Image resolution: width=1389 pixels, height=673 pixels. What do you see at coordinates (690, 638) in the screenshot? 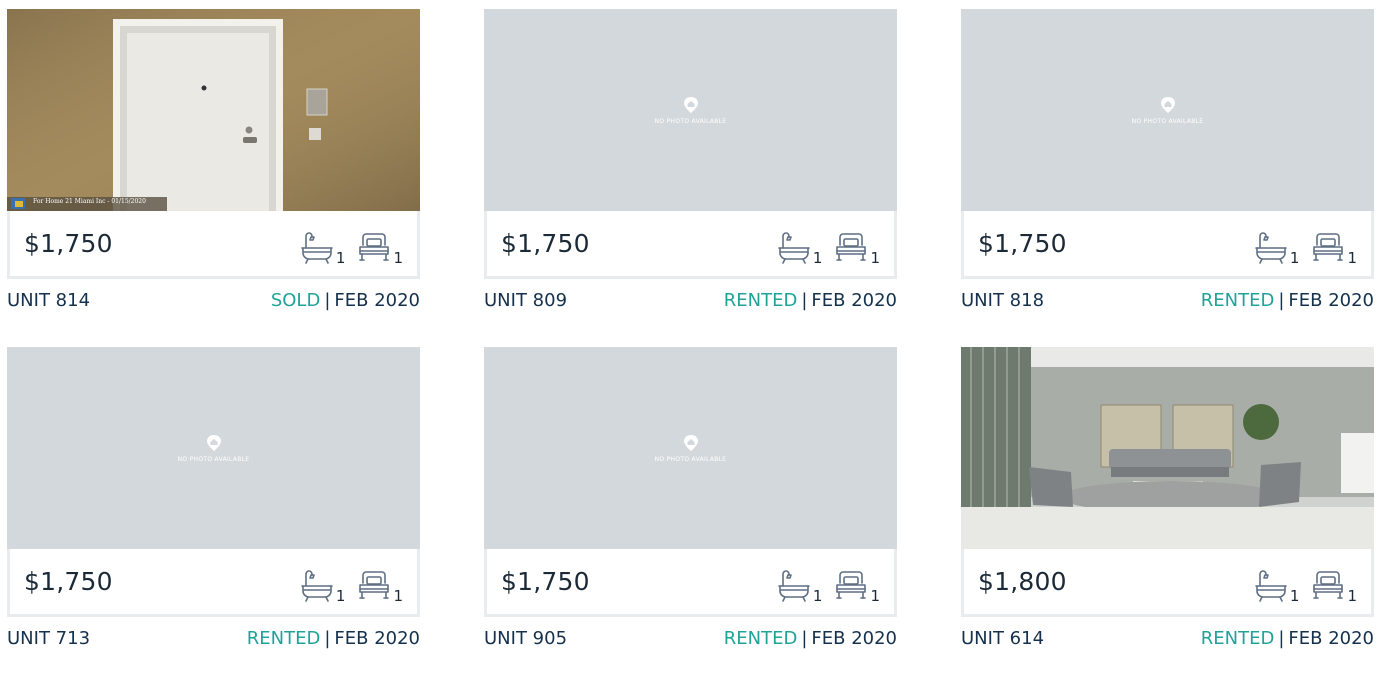
I see `listing-meta: UNIT 905 RENTED | FEB 2020` at bounding box center [690, 638].